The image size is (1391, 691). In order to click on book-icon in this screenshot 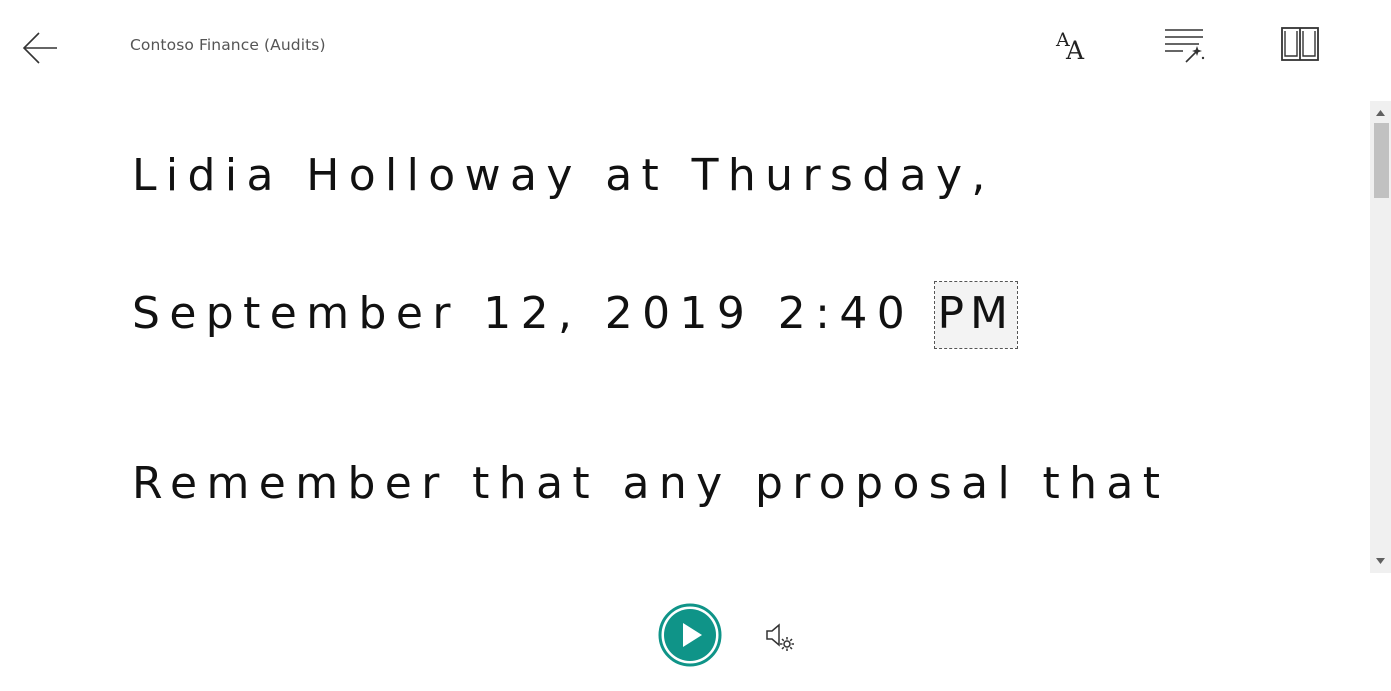, I will do `click(1300, 44)`.